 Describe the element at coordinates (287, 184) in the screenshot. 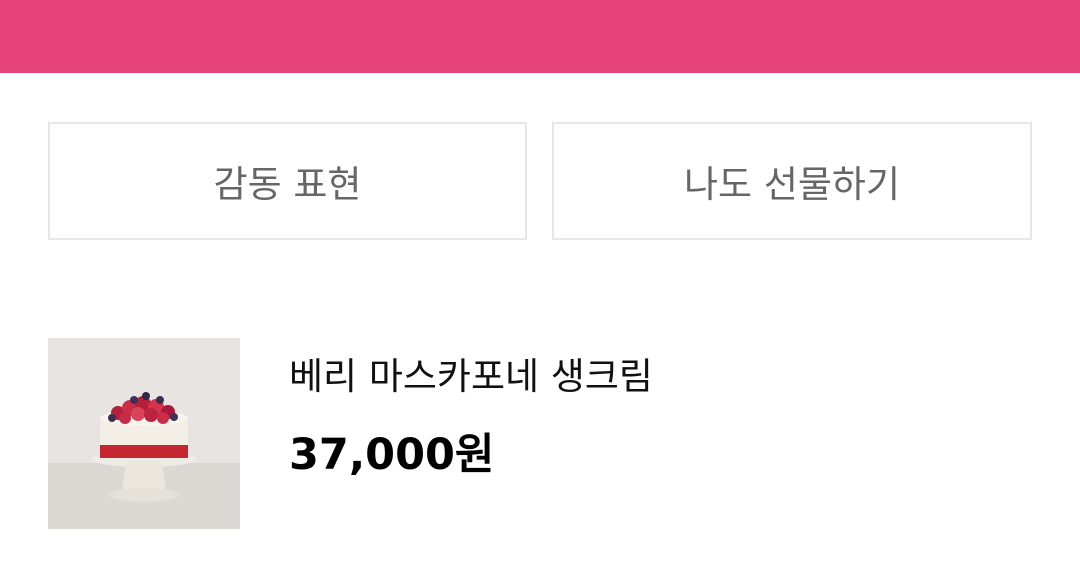

I see `express-emotion-label: 감동 표현` at that location.